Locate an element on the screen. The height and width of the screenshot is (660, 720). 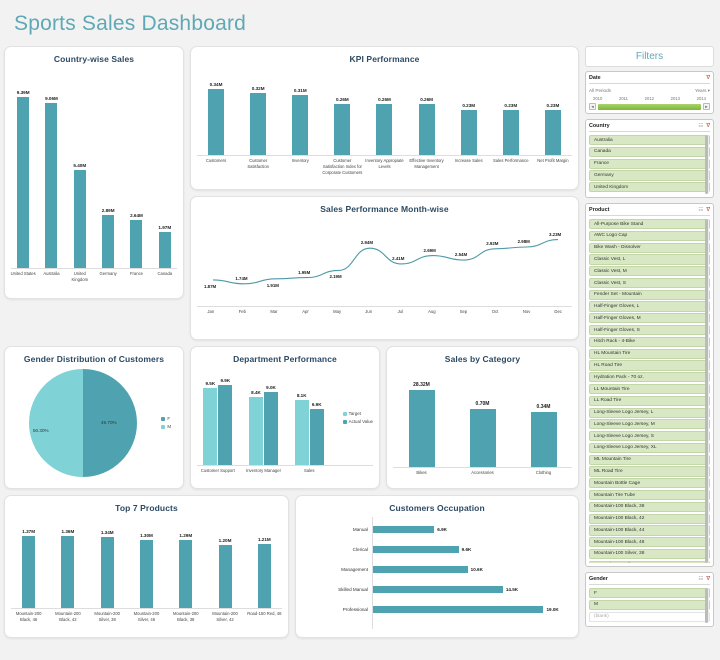
bar-item: 5.40M is located at coordinates (80, 168).